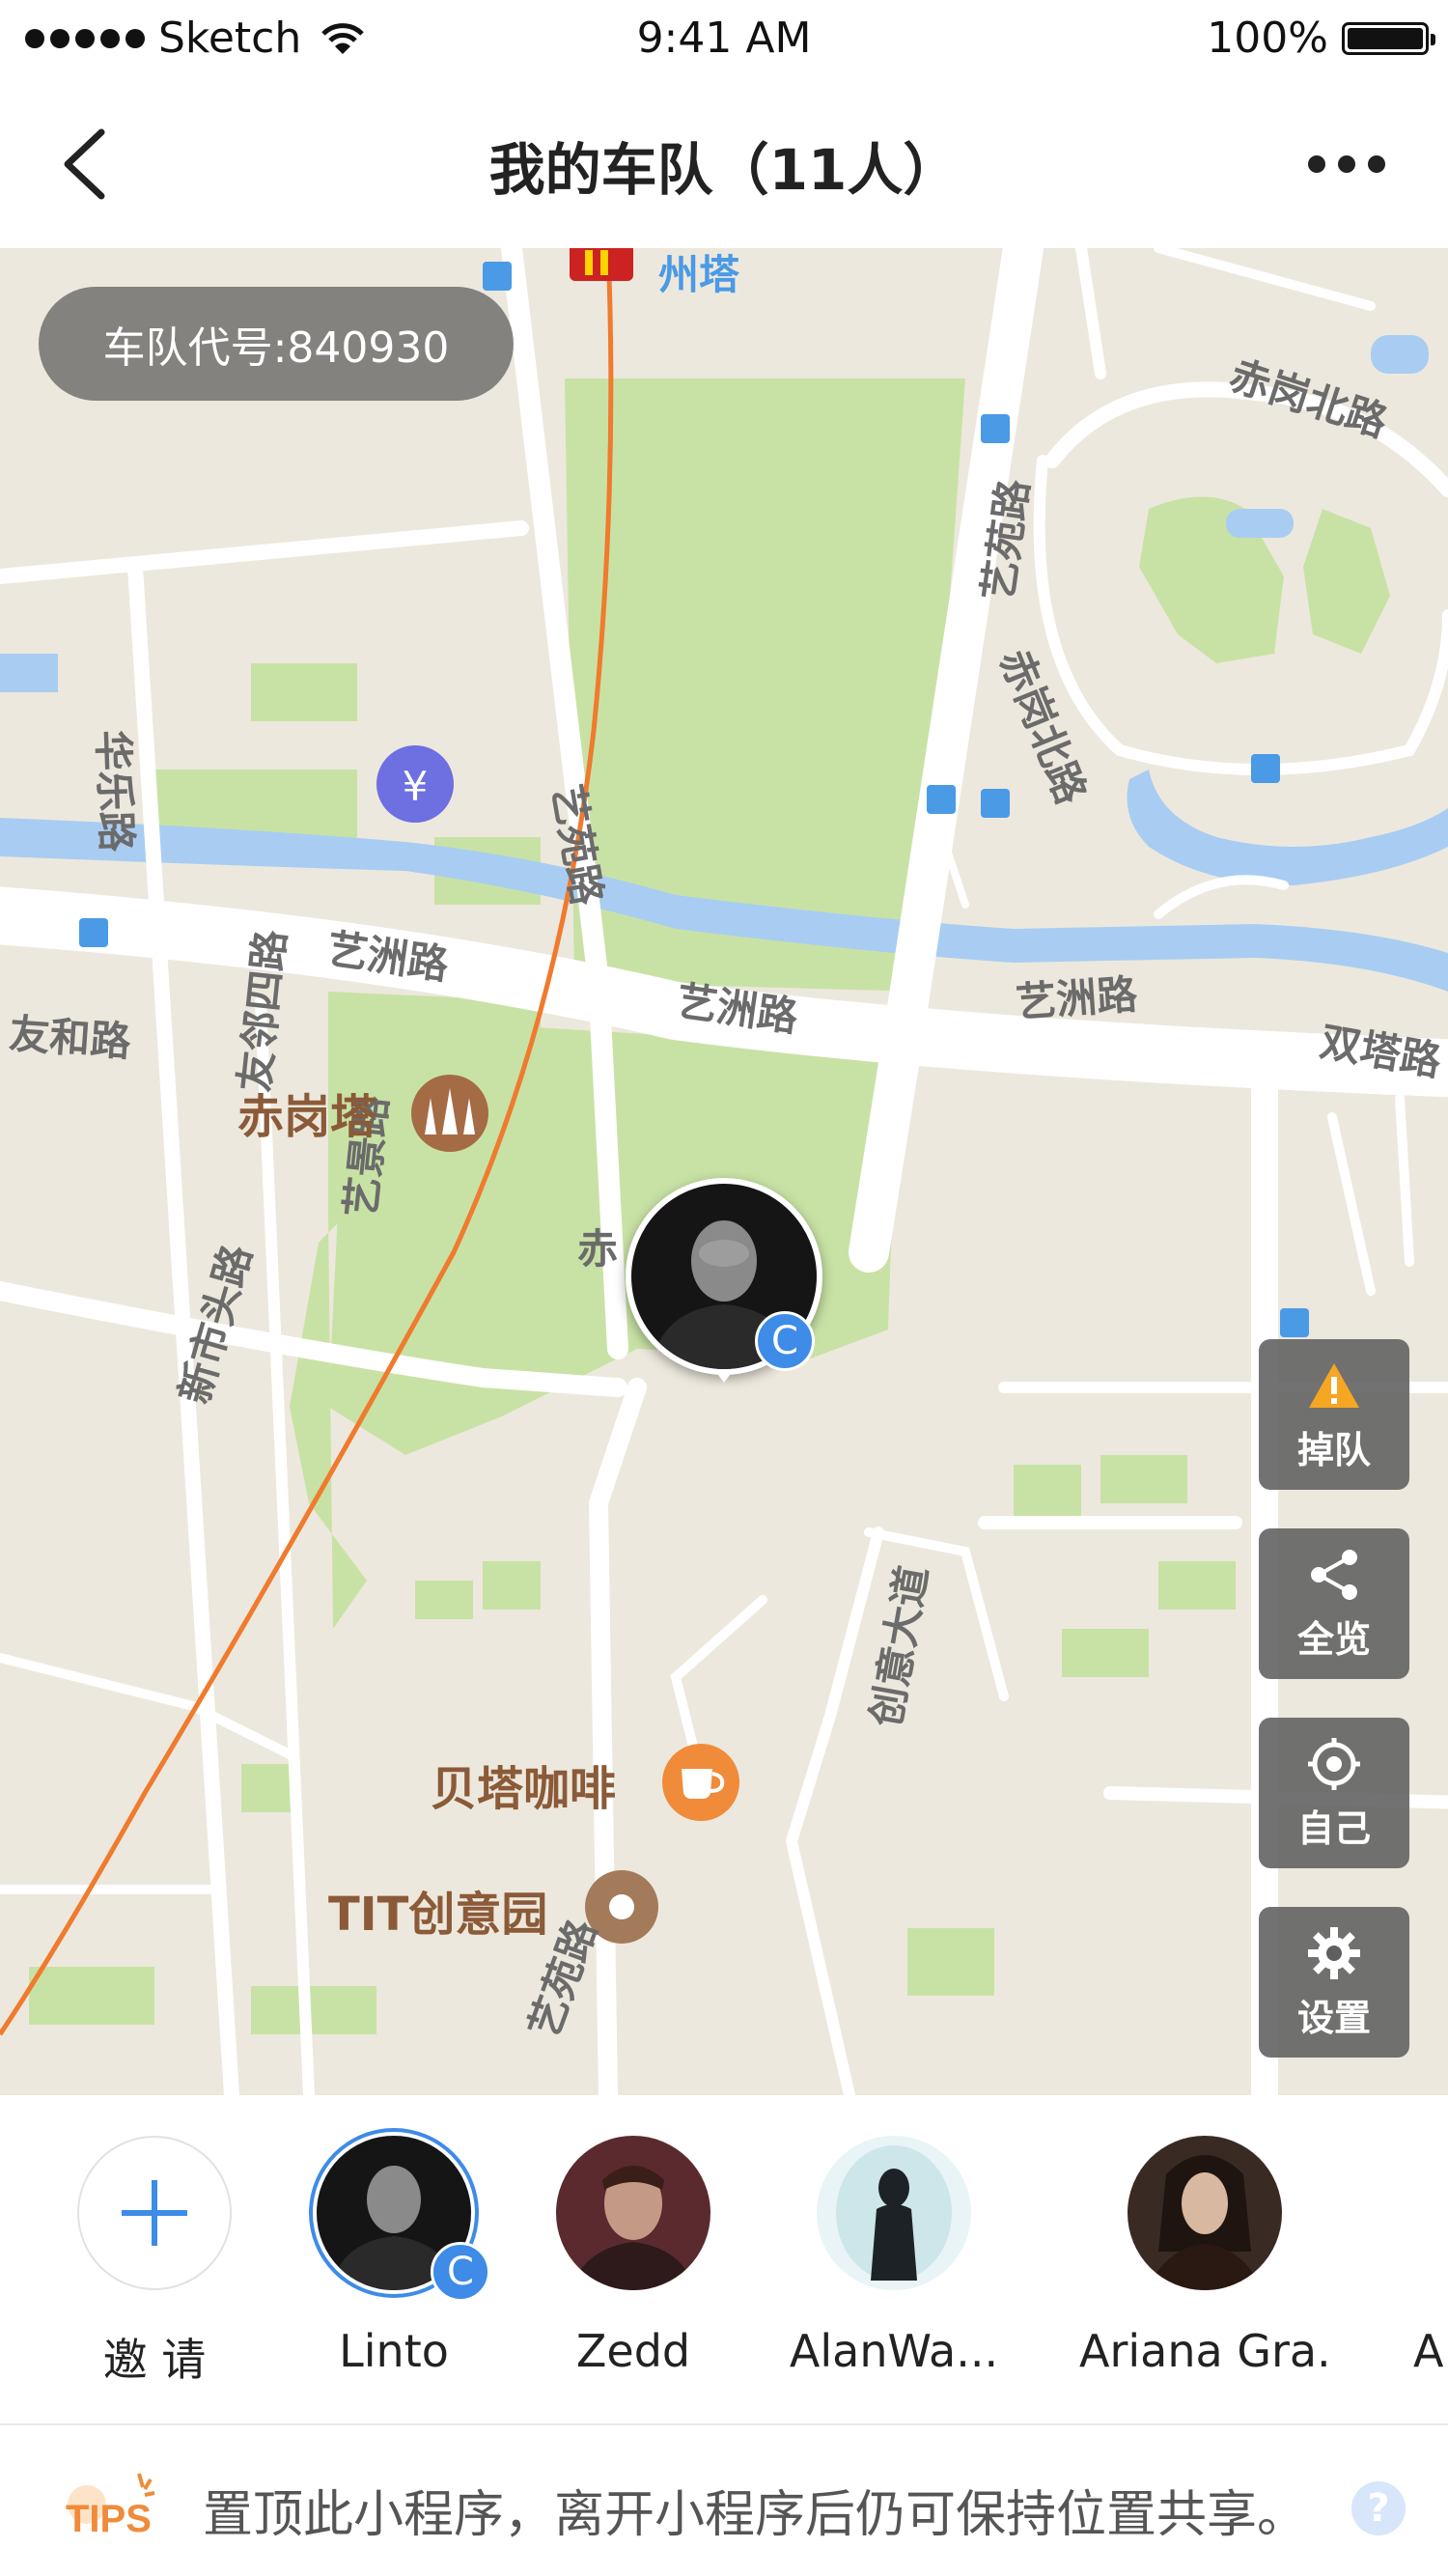 Image resolution: width=1448 pixels, height=2576 pixels. What do you see at coordinates (155, 2213) in the screenshot?
I see `plus-icon` at bounding box center [155, 2213].